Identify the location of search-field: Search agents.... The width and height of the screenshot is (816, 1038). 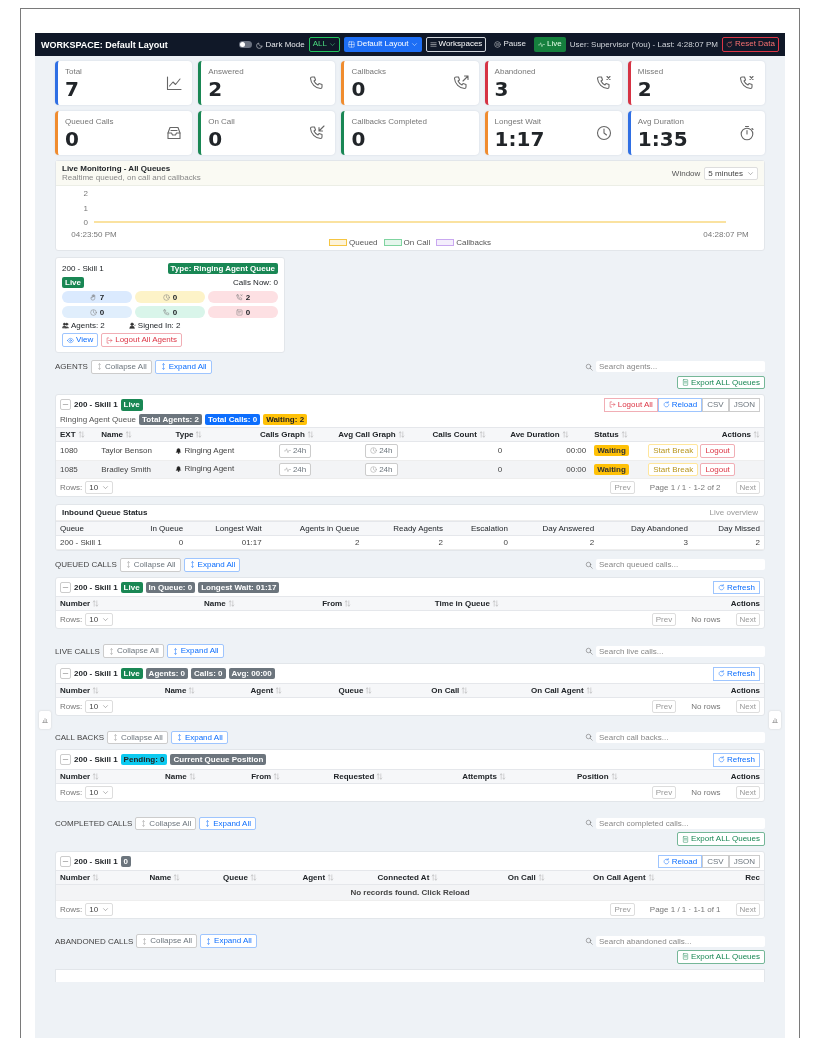
(680, 367).